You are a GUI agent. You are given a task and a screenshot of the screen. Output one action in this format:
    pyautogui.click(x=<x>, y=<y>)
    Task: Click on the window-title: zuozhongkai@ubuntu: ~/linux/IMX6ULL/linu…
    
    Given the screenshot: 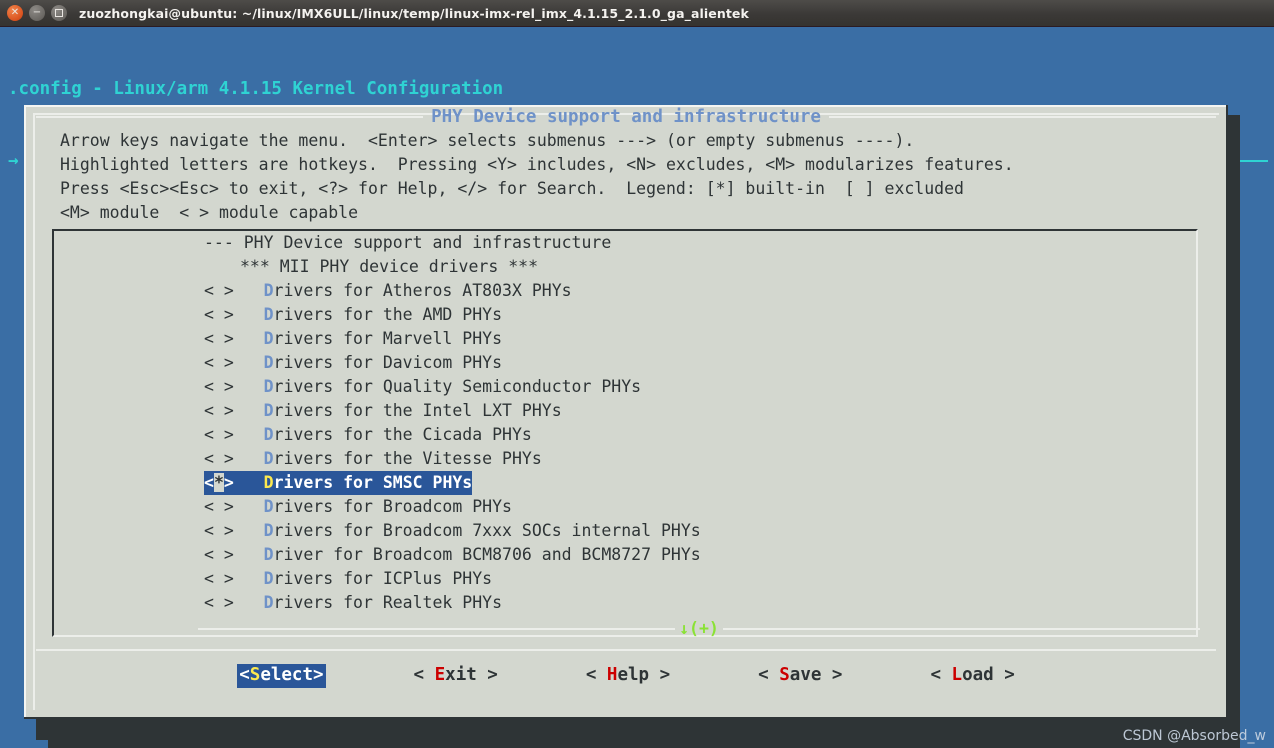 What is the action you would take?
    pyautogui.click(x=414, y=13)
    